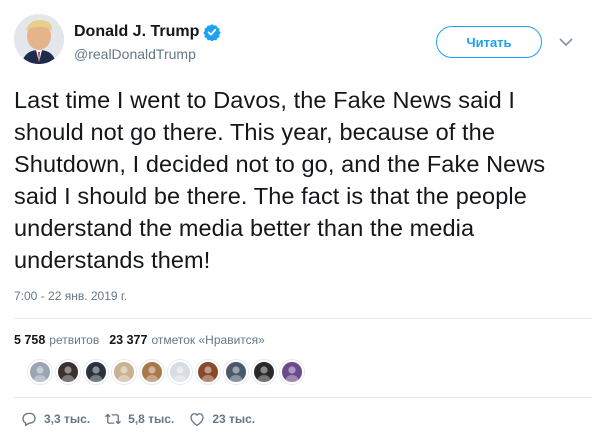  Describe the element at coordinates (489, 42) in the screenshot. I see `follow-button: Читать` at that location.